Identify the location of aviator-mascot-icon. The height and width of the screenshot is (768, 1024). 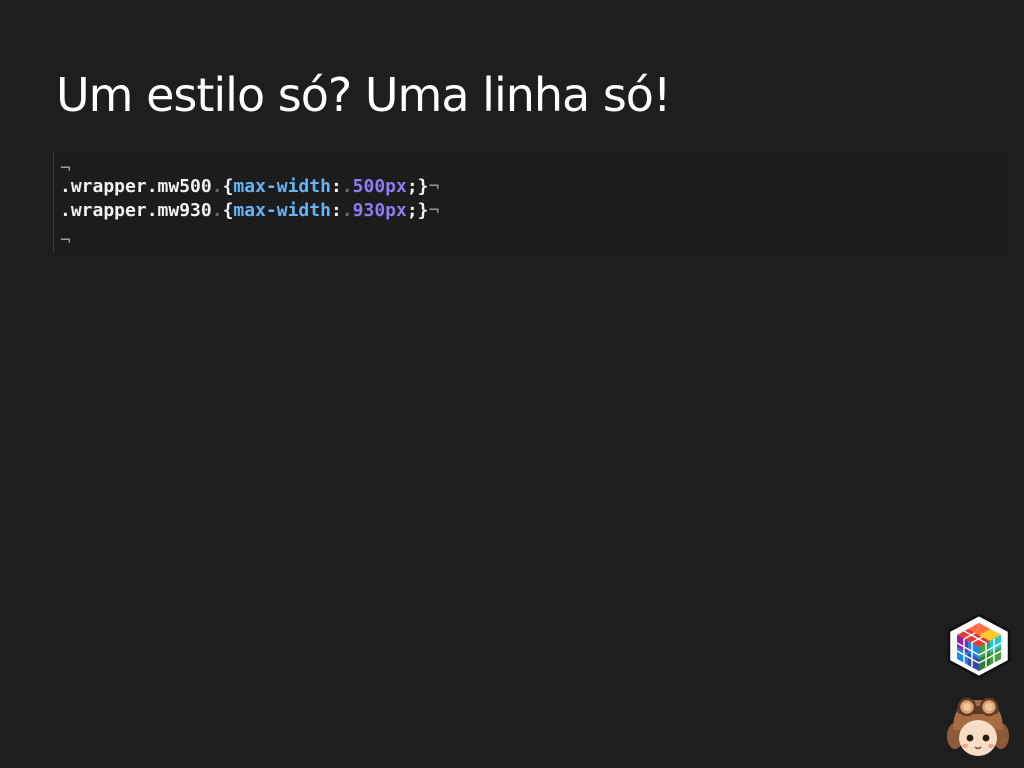
(978, 726).